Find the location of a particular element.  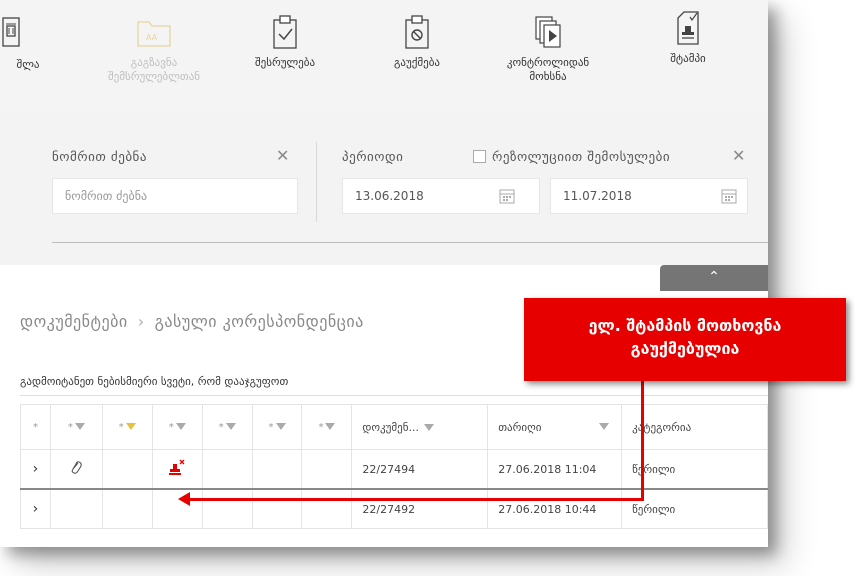

column-header-date-label: თარიღი is located at coordinates (520, 427).